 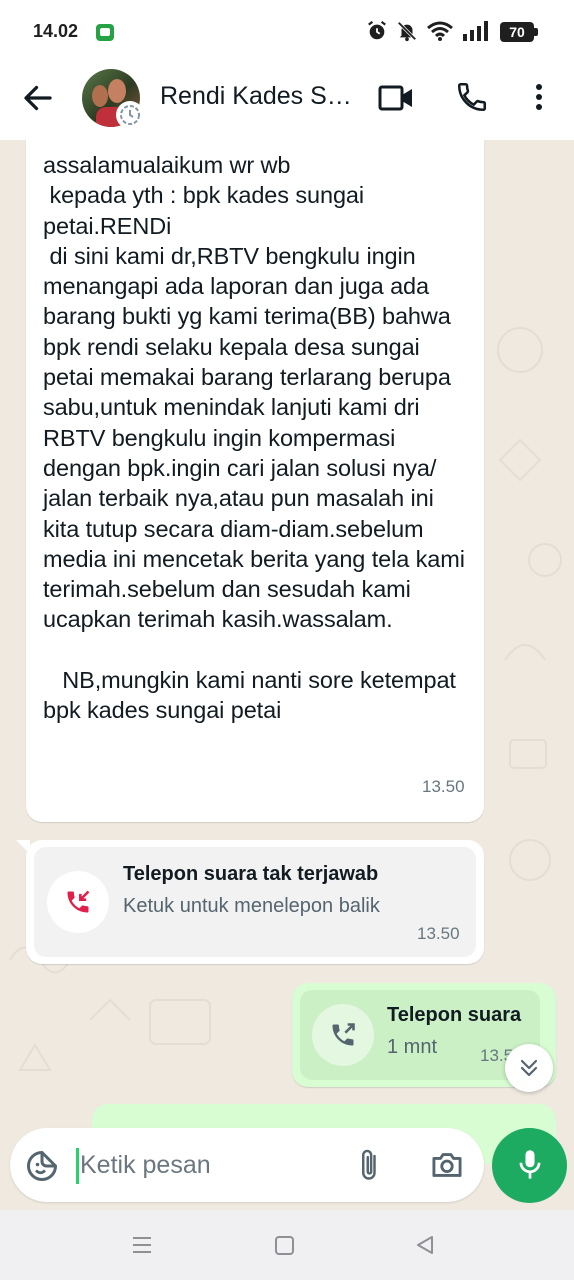 I want to click on voice-message-button, so click(x=529, y=1165).